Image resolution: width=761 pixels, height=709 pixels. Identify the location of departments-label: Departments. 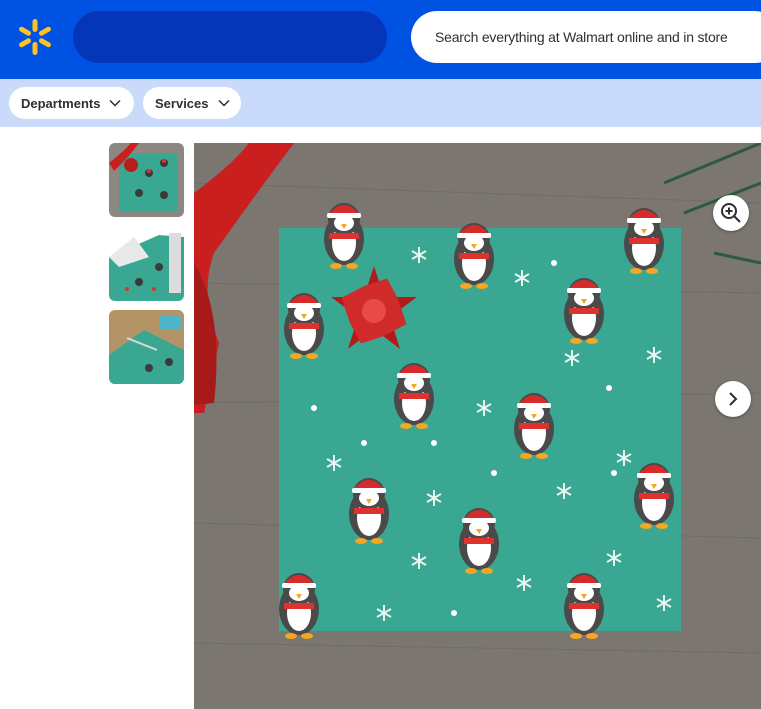
(61, 103).